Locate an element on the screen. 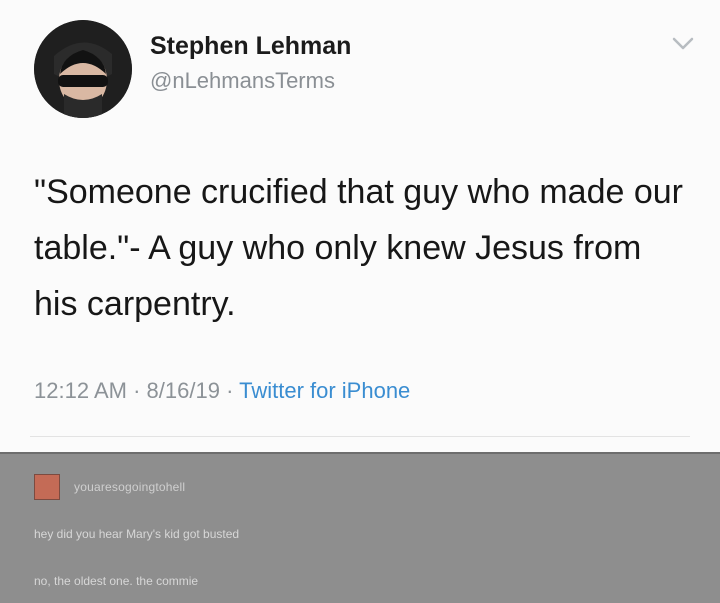 Image resolution: width=720 pixels, height=603 pixels. tweet-date: 8/16/19 is located at coordinates (183, 390).